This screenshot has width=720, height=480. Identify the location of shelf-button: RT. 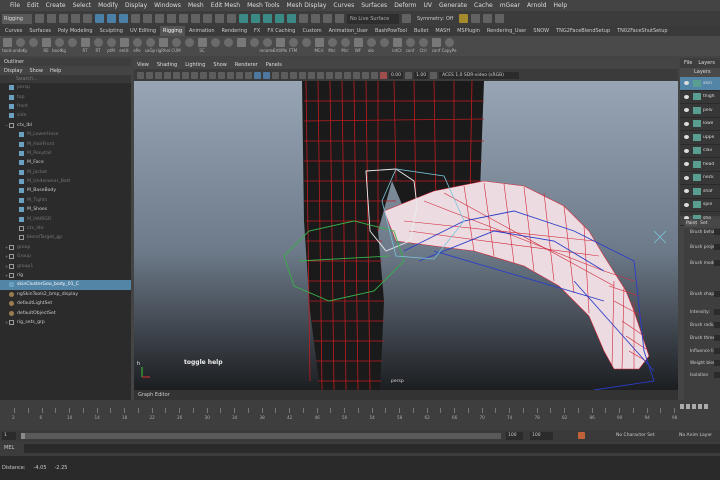
(85, 45).